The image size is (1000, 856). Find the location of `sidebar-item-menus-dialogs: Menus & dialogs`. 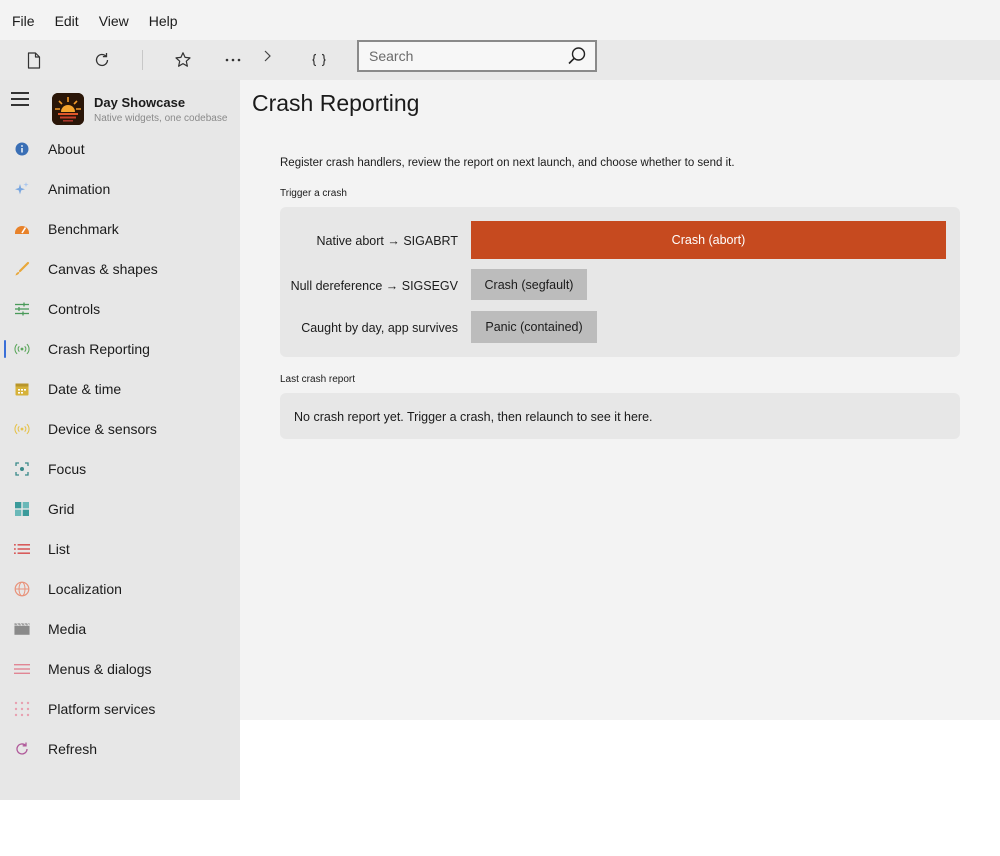

sidebar-item-menus-dialogs: Menus & dialogs is located at coordinates (120, 669).